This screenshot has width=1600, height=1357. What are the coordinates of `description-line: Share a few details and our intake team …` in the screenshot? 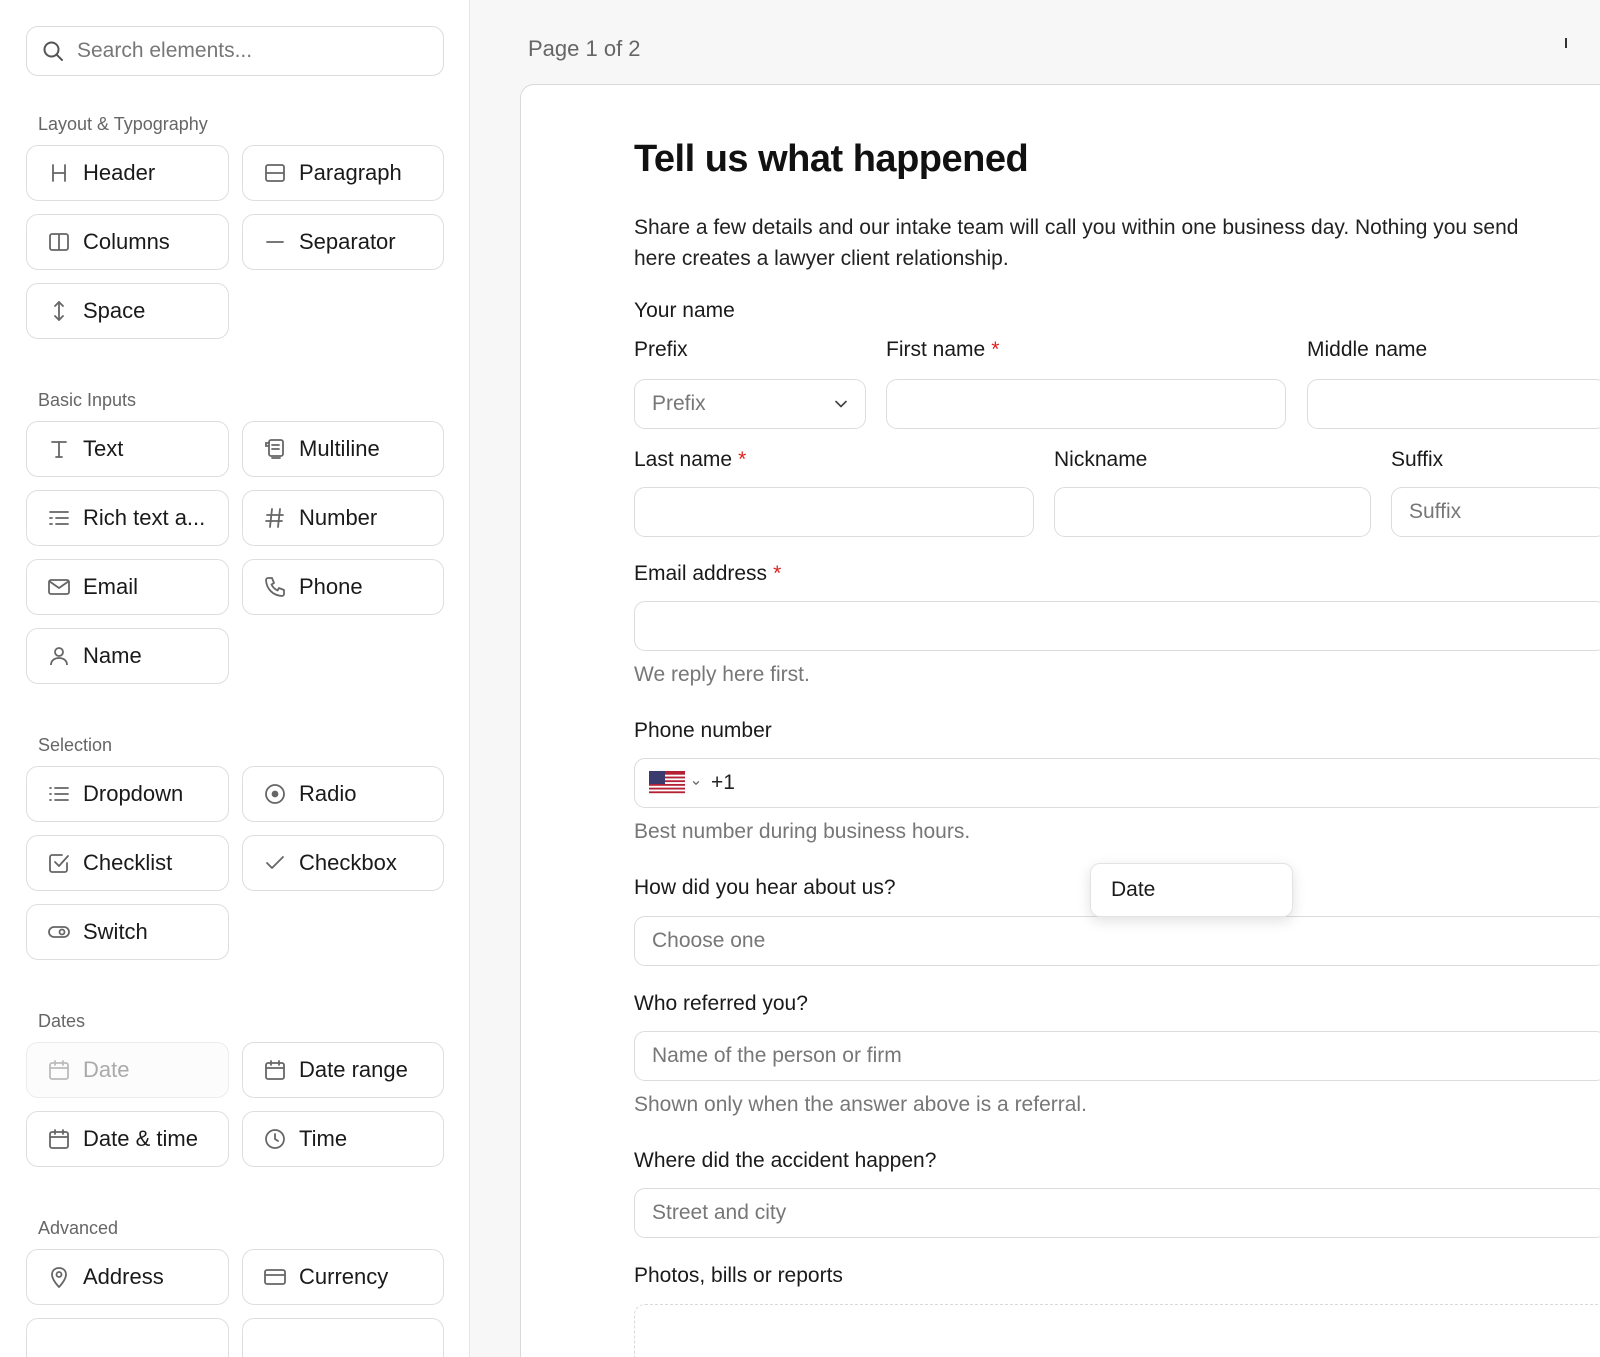 It's located at (1076, 227).